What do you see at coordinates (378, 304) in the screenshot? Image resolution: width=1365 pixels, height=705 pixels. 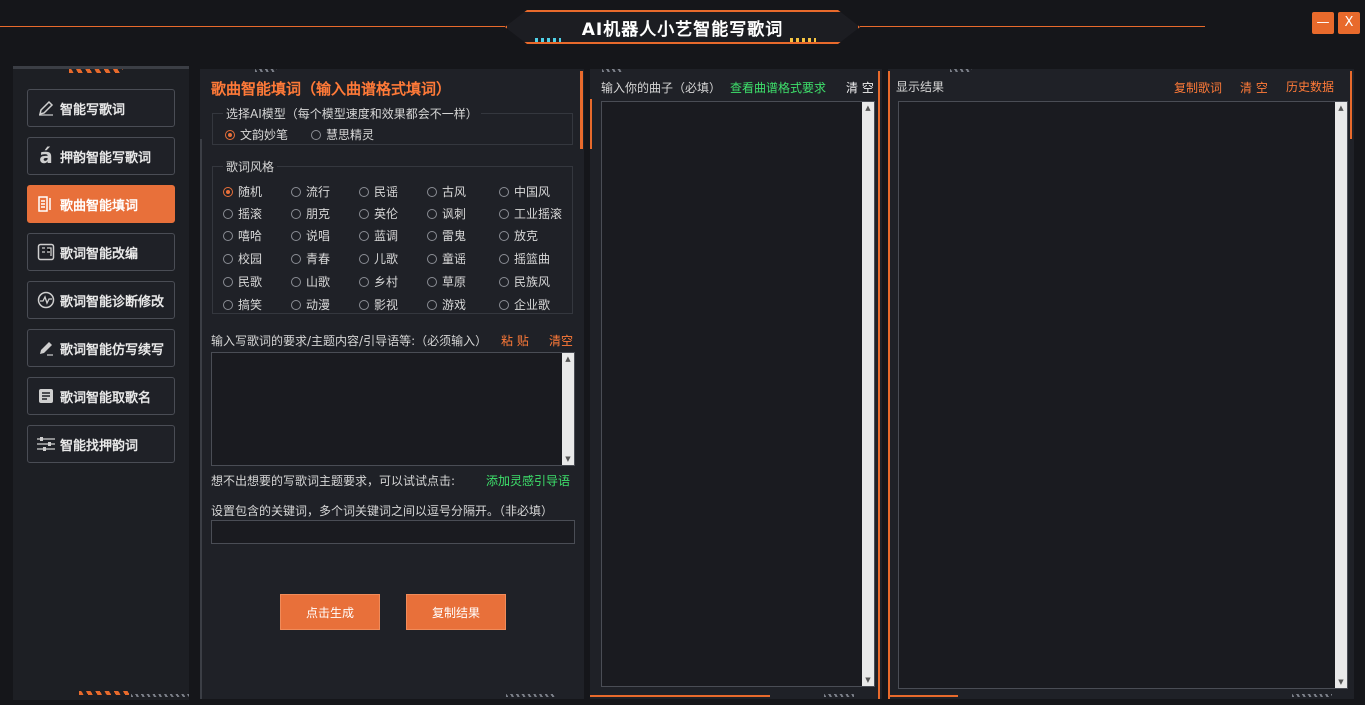 I see `style-radio: 影视` at bounding box center [378, 304].